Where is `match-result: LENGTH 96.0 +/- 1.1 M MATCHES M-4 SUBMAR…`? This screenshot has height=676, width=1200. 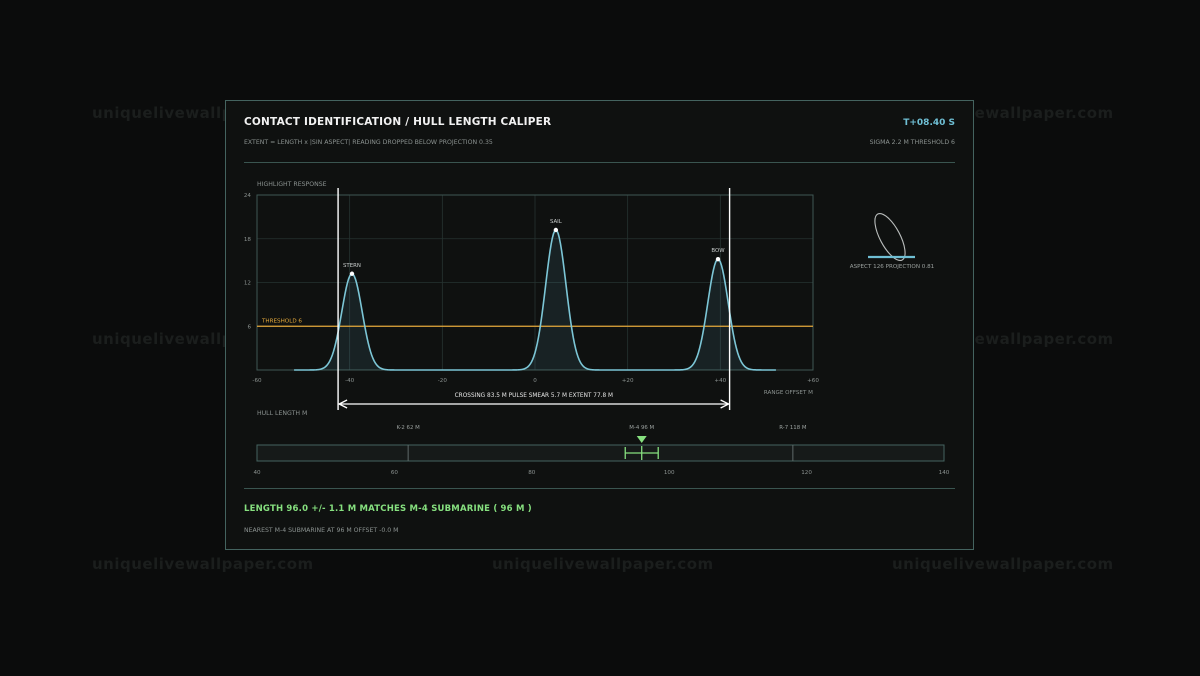 match-result: LENGTH 96.0 +/- 1.1 M MATCHES M-4 SUBMAR… is located at coordinates (388, 509).